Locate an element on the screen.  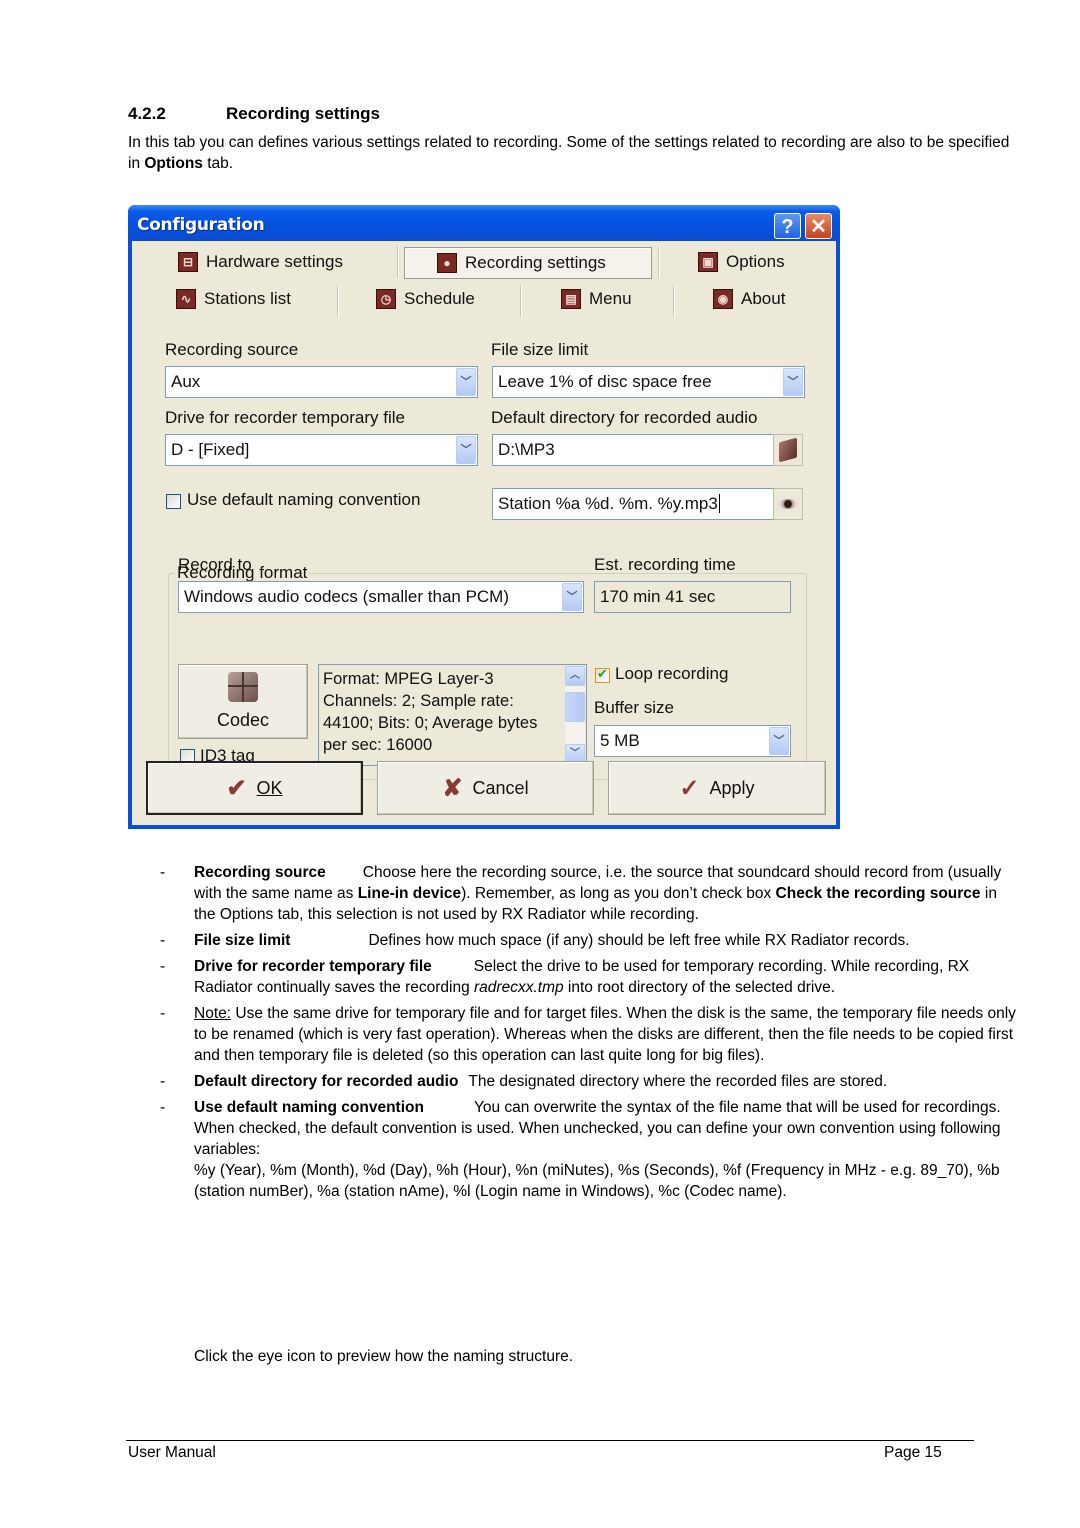
apply-label: Apply is located at coordinates (732, 787).